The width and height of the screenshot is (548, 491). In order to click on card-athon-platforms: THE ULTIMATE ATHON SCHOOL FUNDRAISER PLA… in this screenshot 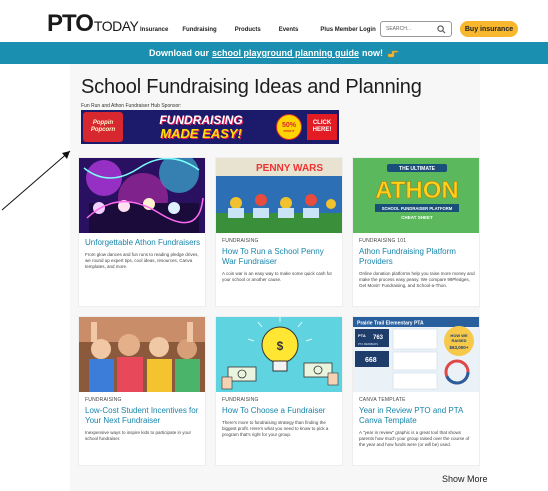, I will do `click(416, 232)`.